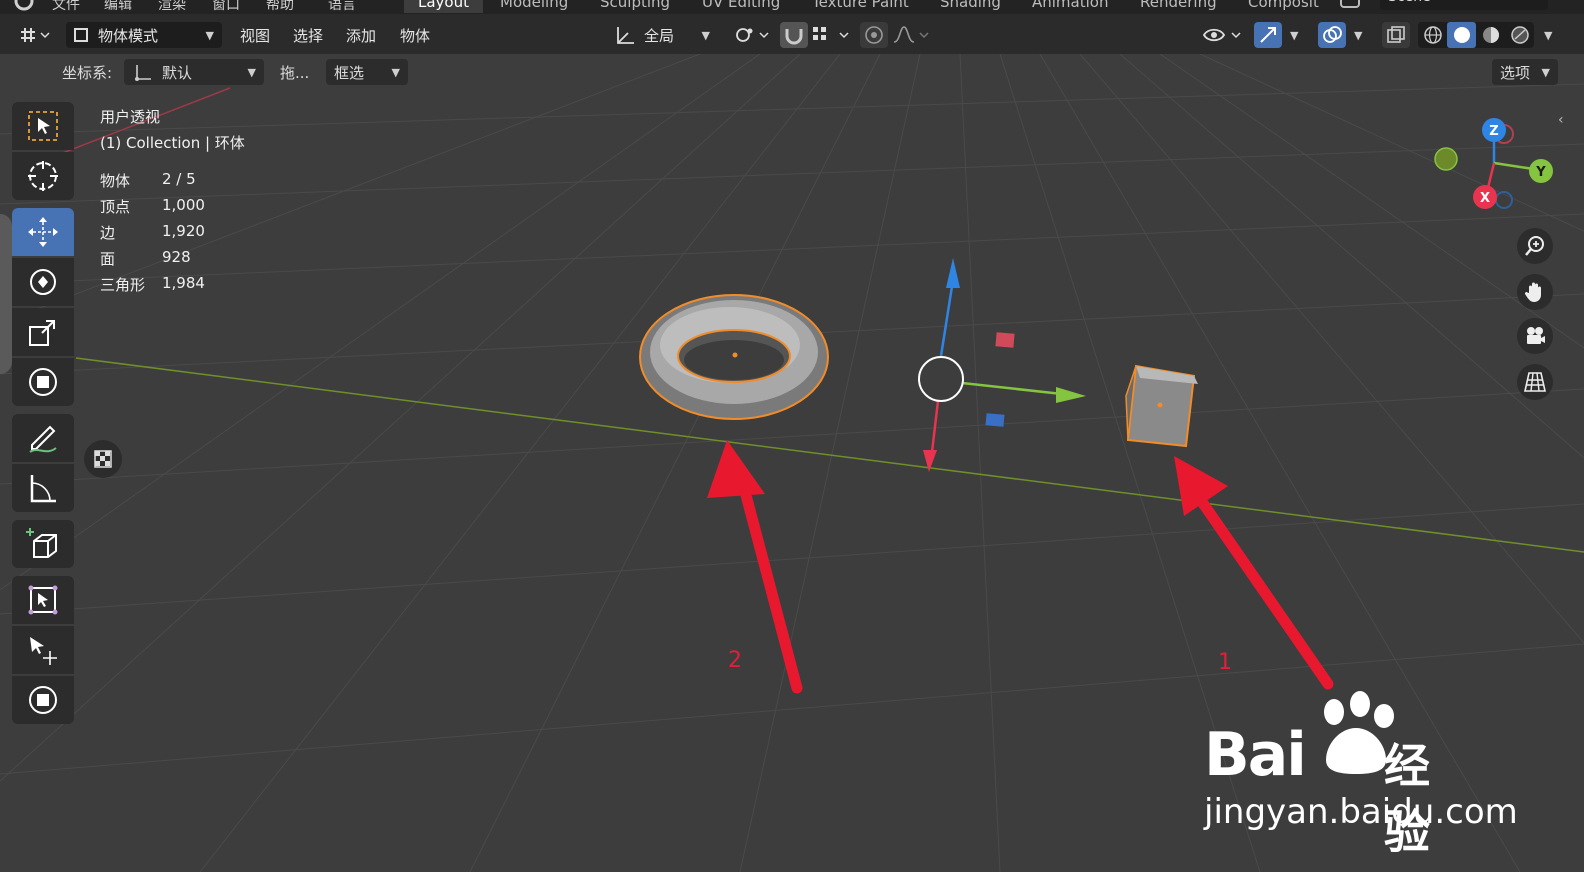 This screenshot has height=872, width=1584. I want to click on transform-pivot-icon, so click(143, 73).